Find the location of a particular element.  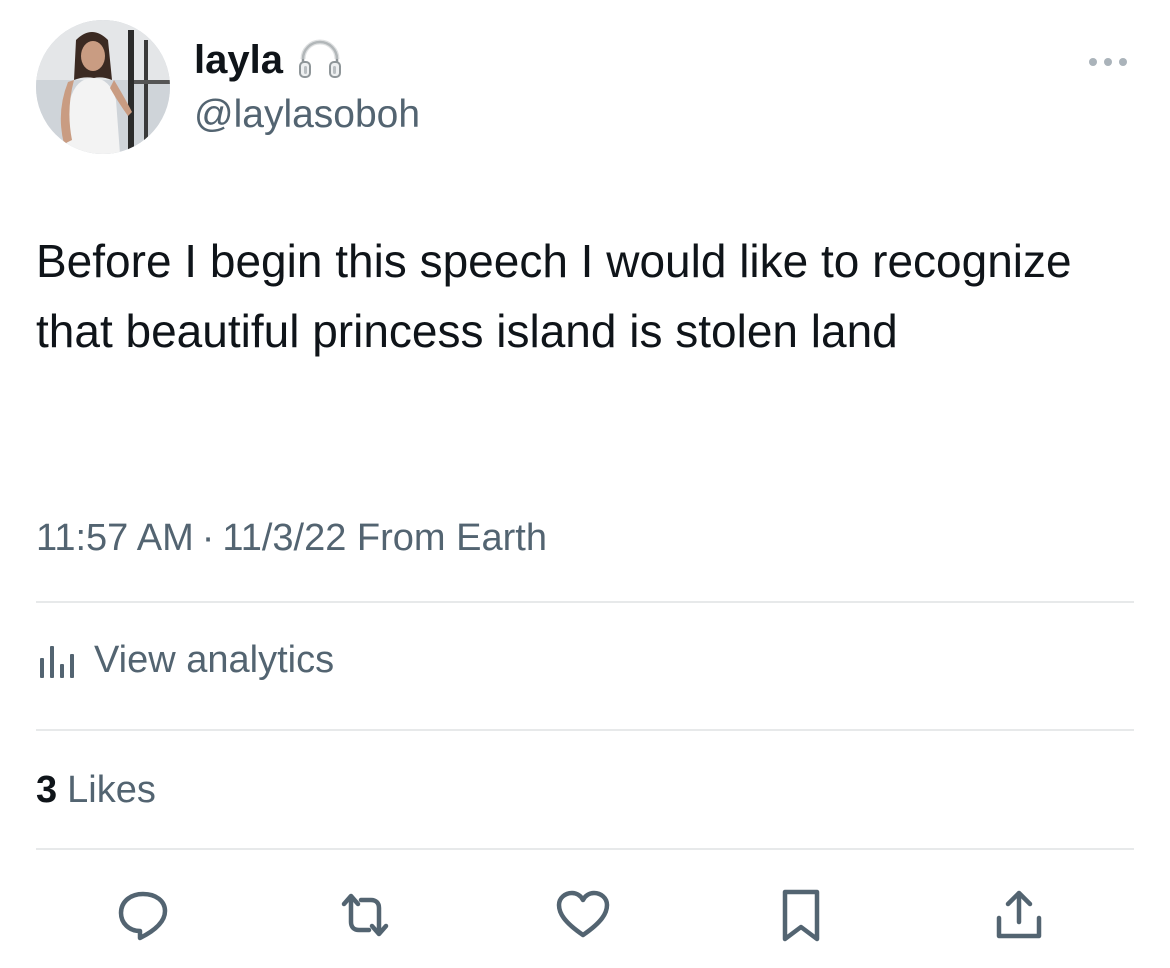

likes-label: Likes is located at coordinates (111, 790).